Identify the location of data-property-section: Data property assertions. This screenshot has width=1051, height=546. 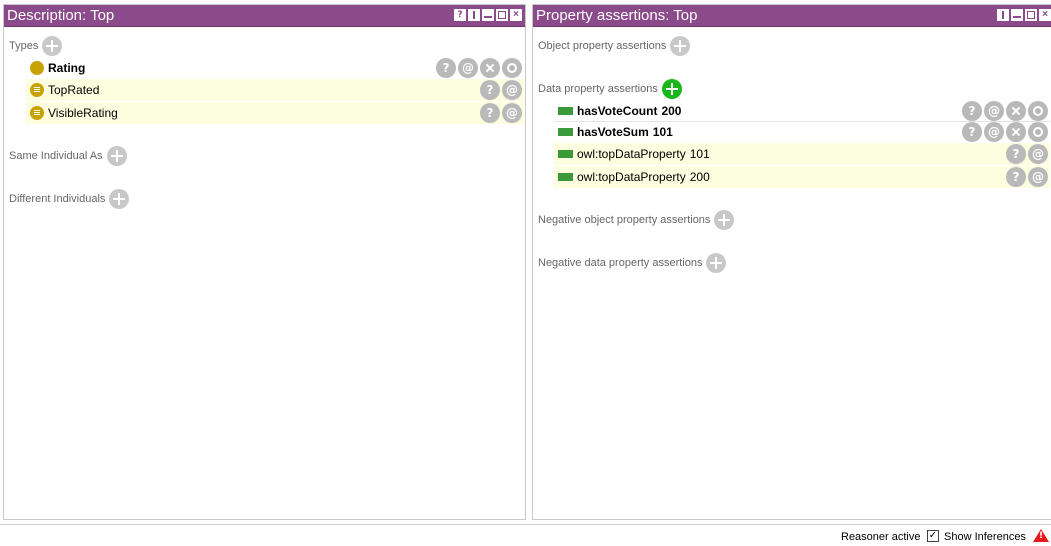
(610, 89).